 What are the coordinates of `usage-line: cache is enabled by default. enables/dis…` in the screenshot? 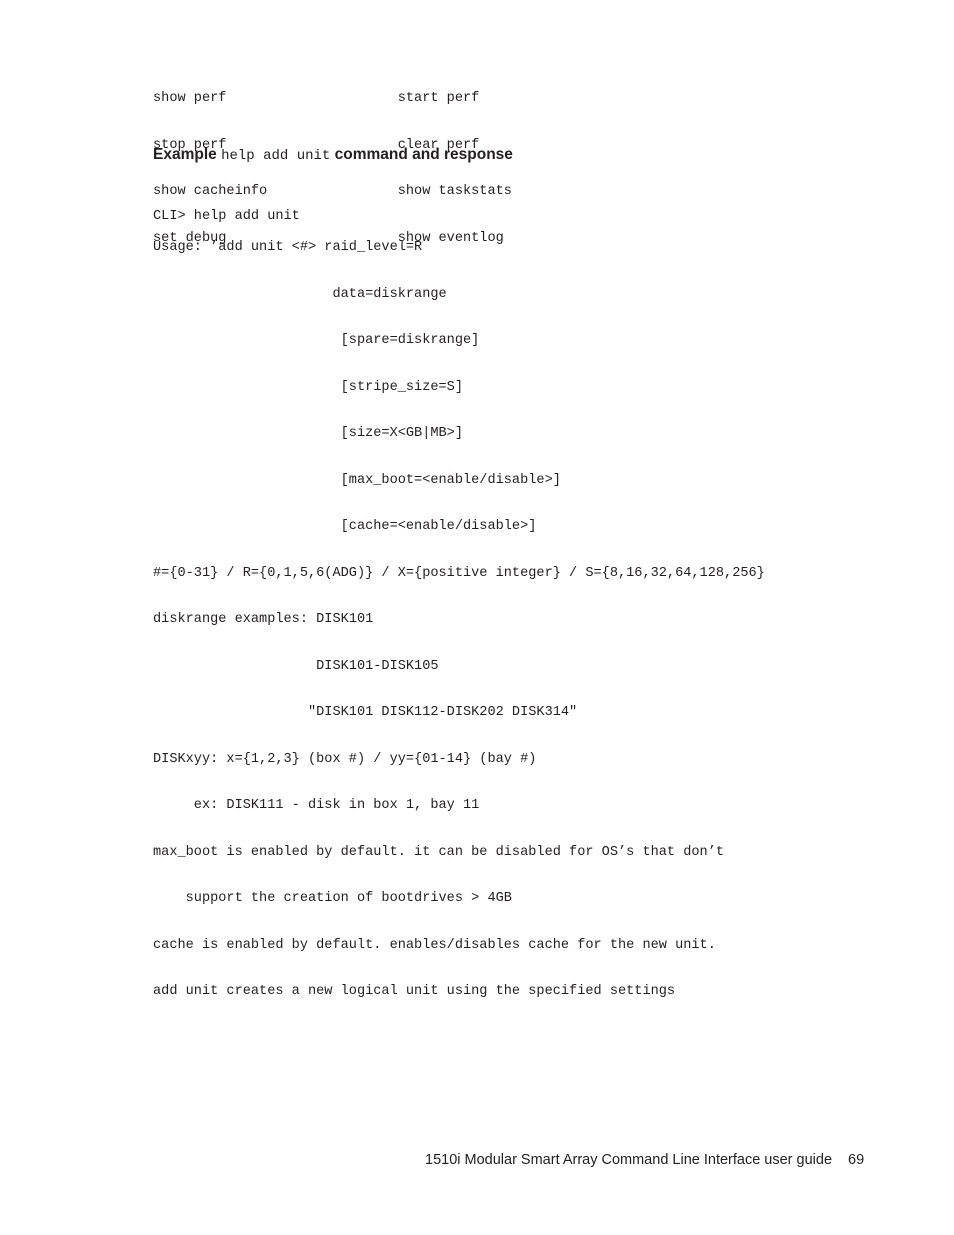 It's located at (434, 945).